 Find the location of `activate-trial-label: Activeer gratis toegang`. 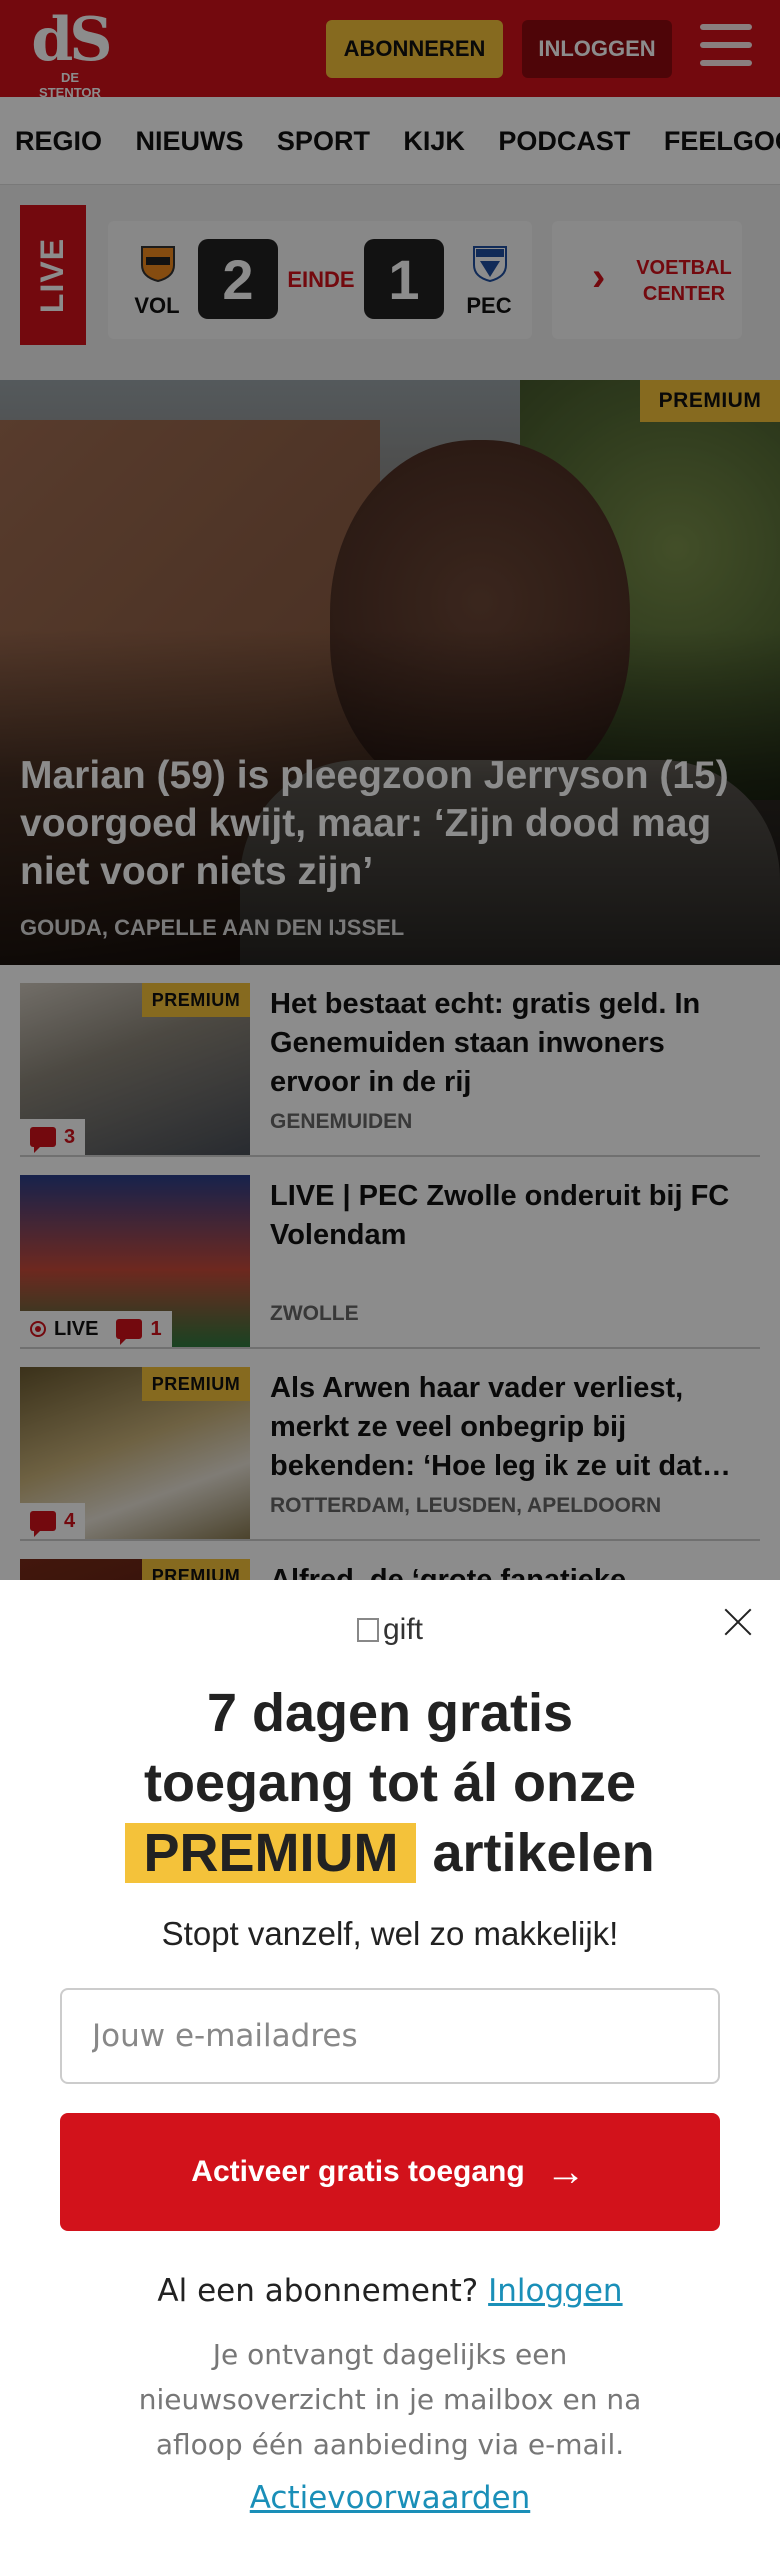

activate-trial-label: Activeer gratis toegang is located at coordinates (358, 2171).